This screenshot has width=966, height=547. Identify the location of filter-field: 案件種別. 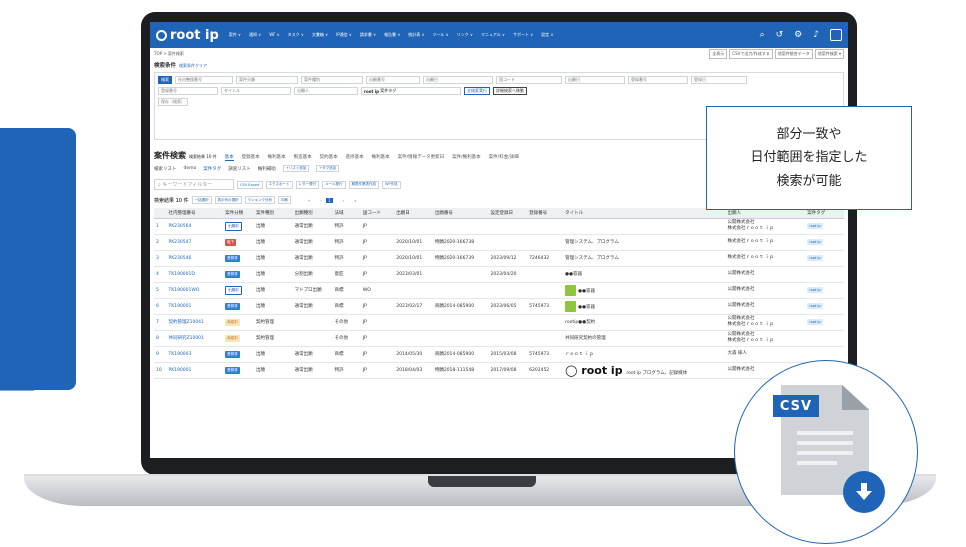
(332, 80).